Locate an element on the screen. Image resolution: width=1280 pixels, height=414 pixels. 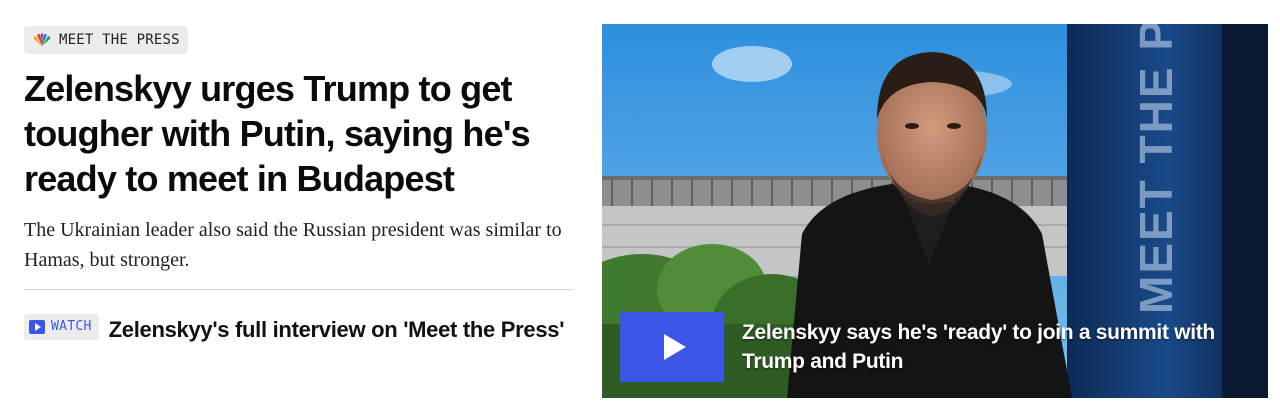
watch-label: WATCH is located at coordinates (71, 326).